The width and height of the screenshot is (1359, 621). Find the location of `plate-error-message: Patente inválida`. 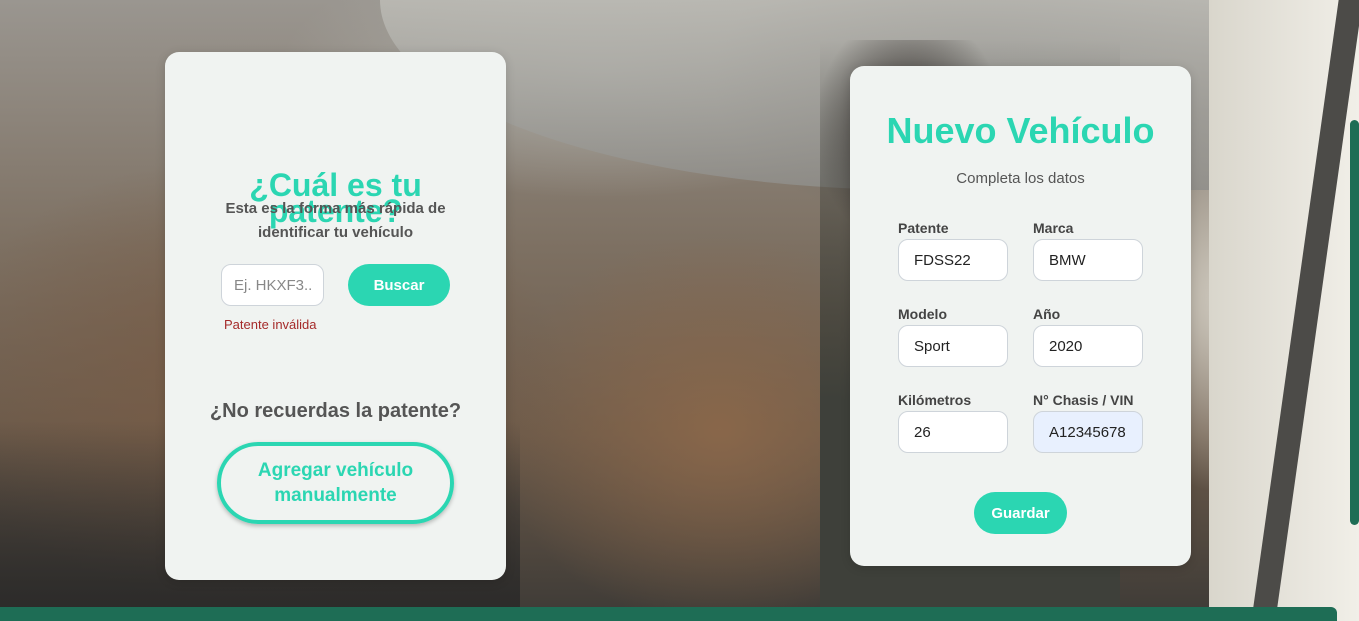

plate-error-message: Patente inválida is located at coordinates (270, 324).